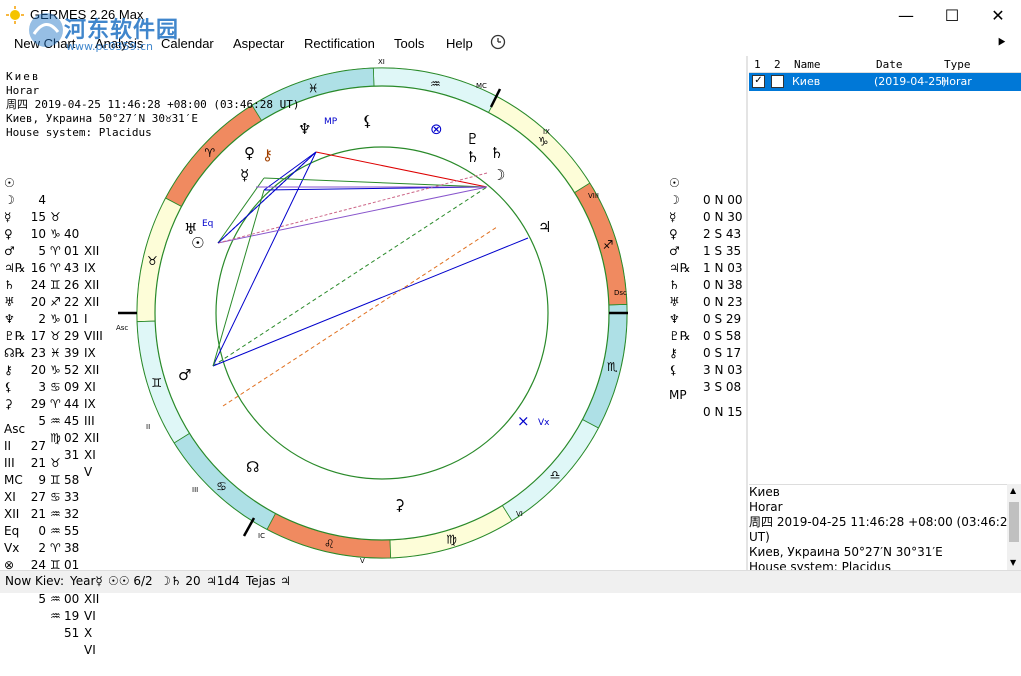  What do you see at coordinates (472, 139) in the screenshot?
I see `wheel-pluto-icon: ♇` at bounding box center [472, 139].